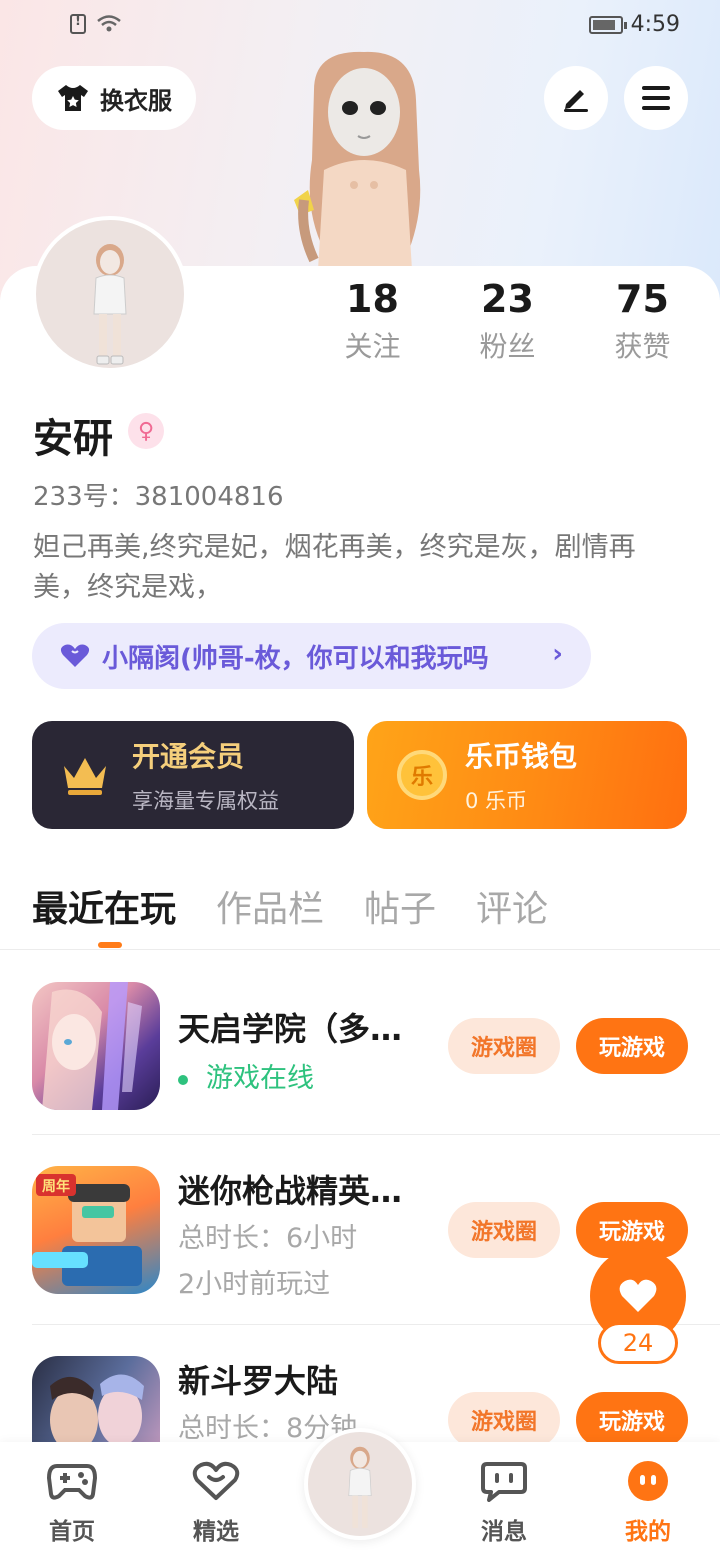  I want to click on change-outfit-label: 换衣服, so click(136, 100).